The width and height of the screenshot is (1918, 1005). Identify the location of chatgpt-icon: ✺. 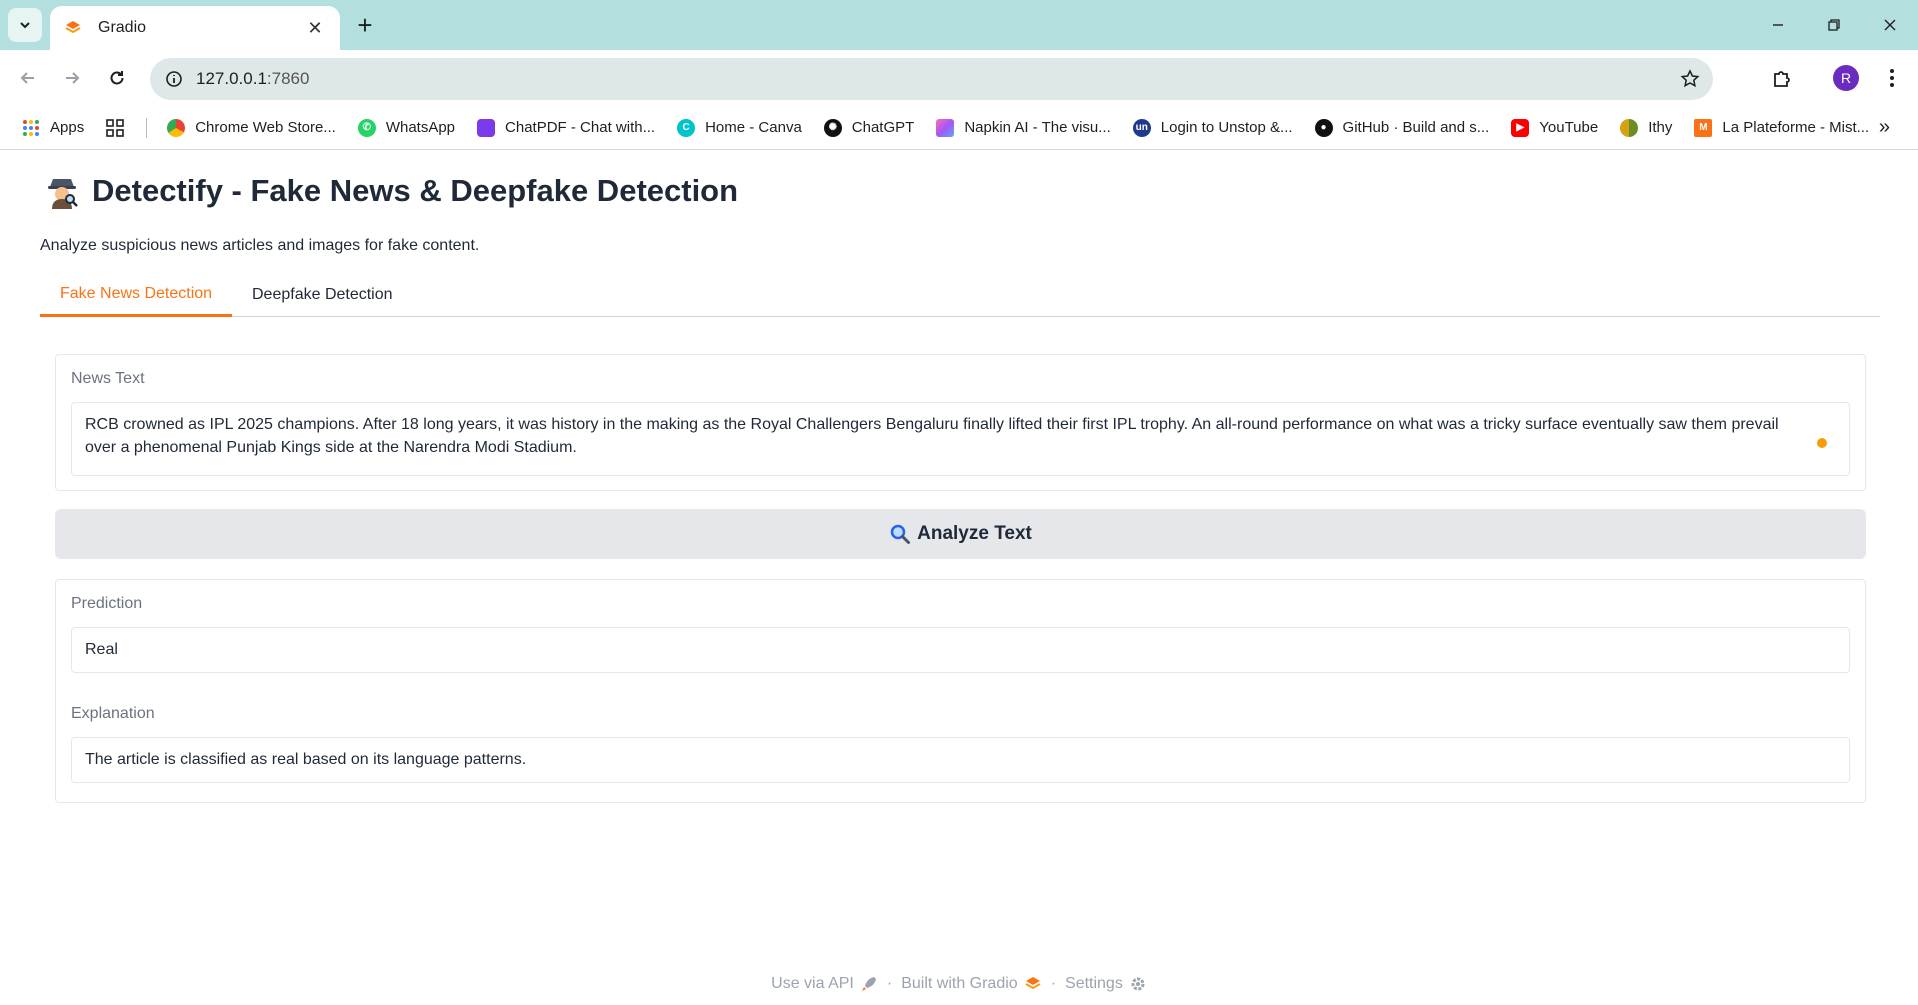
(832, 127).